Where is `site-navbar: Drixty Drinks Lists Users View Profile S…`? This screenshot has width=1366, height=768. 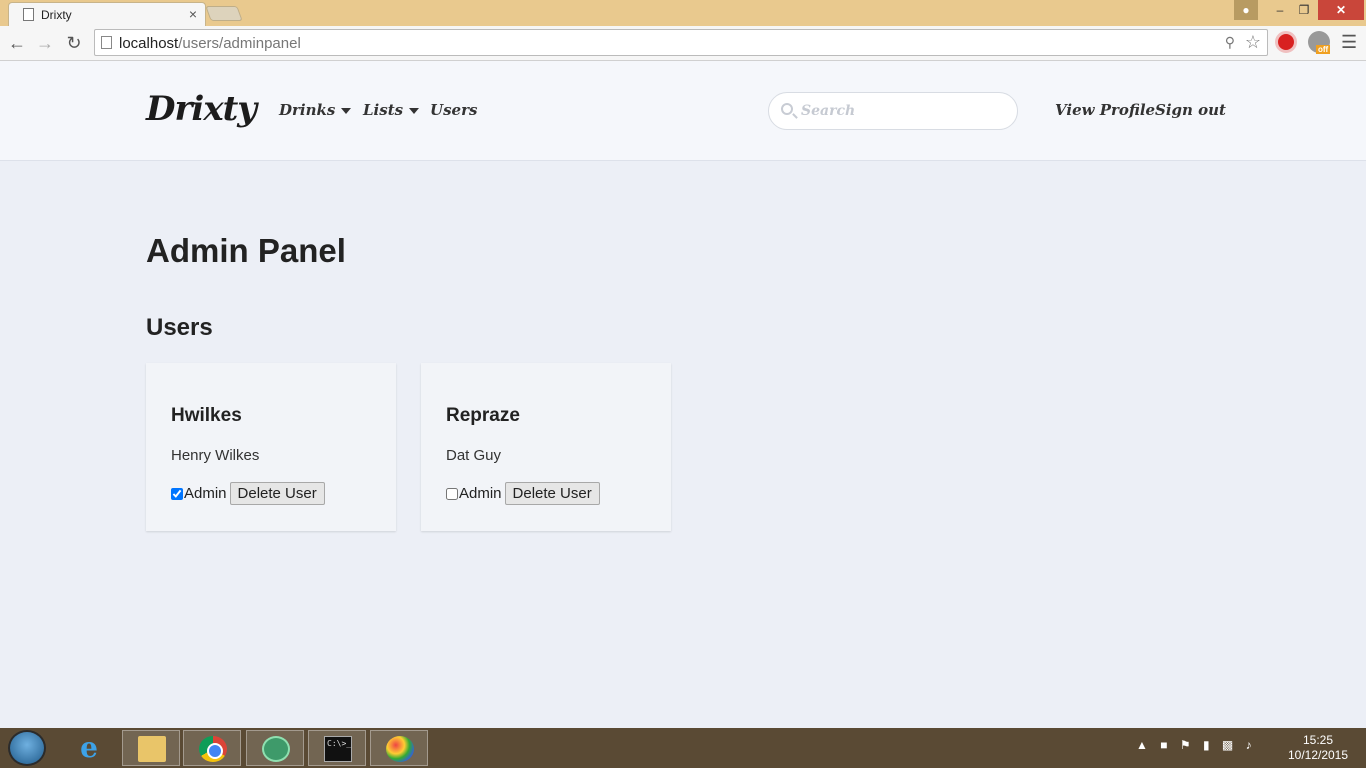
site-navbar: Drixty Drinks Lists Users View Profile S… is located at coordinates (683, 111).